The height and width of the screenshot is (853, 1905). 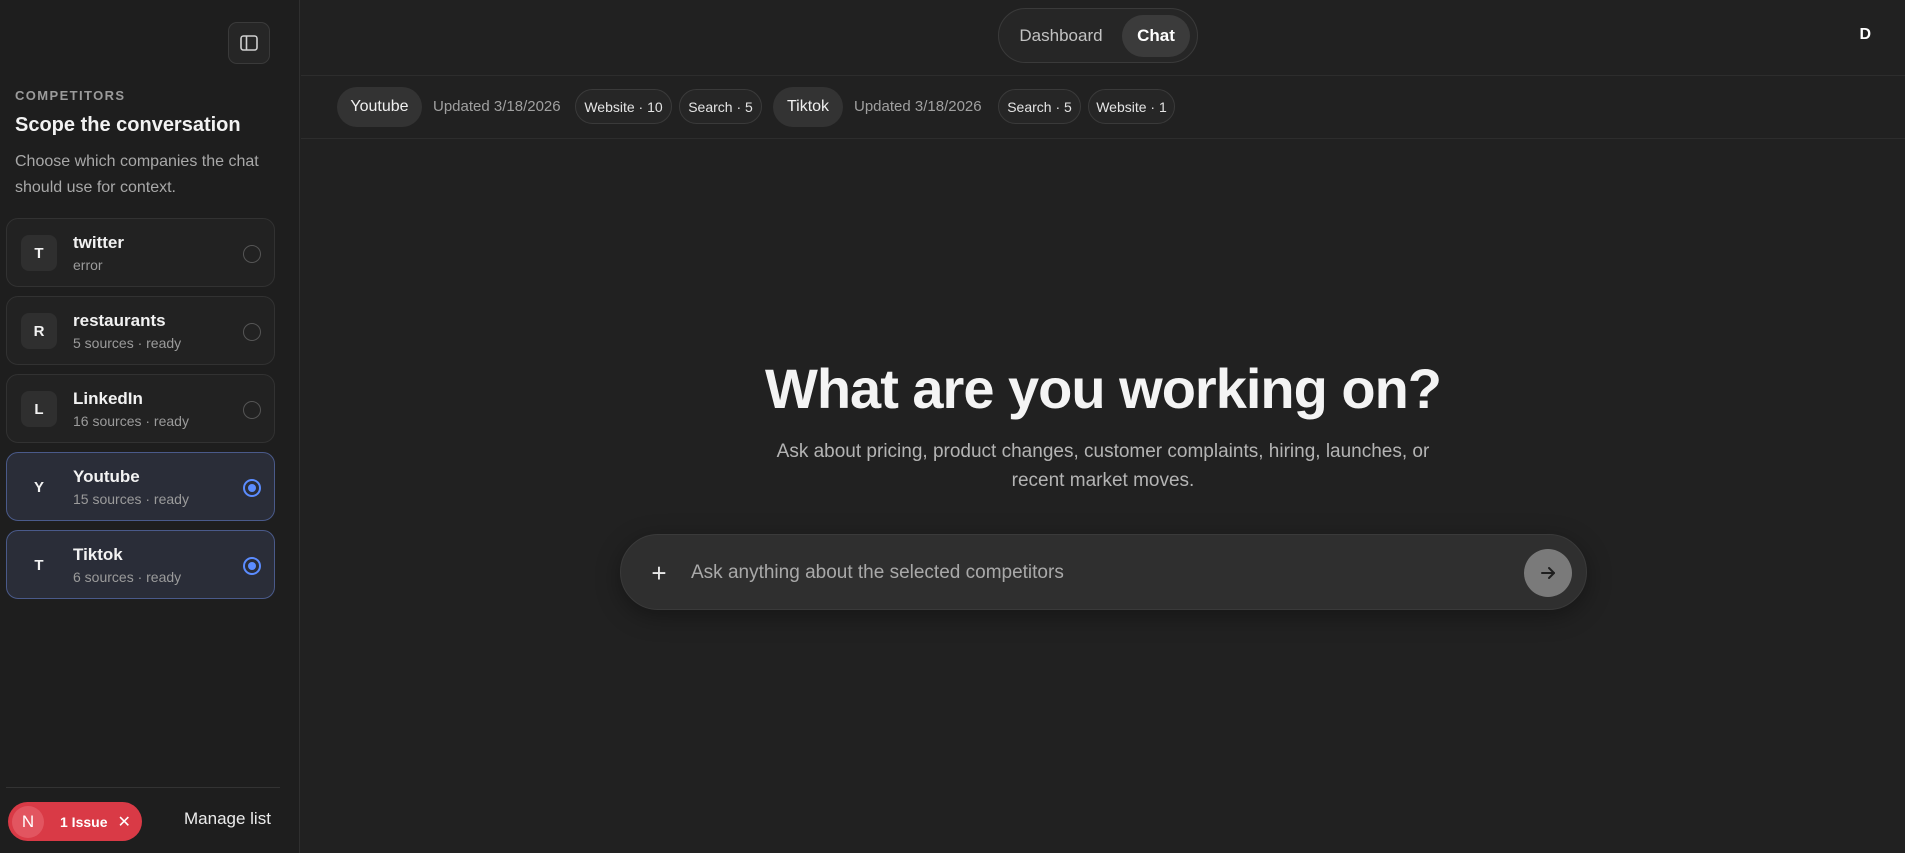 I want to click on send-button, so click(x=1548, y=573).